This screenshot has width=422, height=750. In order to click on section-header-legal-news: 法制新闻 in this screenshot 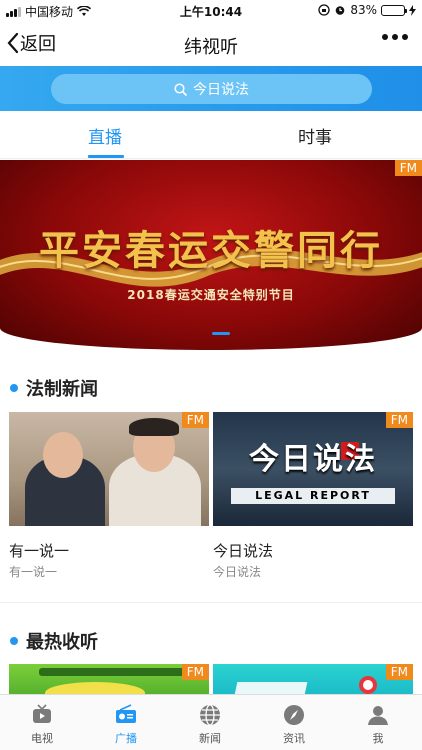, I will do `click(54, 388)`.